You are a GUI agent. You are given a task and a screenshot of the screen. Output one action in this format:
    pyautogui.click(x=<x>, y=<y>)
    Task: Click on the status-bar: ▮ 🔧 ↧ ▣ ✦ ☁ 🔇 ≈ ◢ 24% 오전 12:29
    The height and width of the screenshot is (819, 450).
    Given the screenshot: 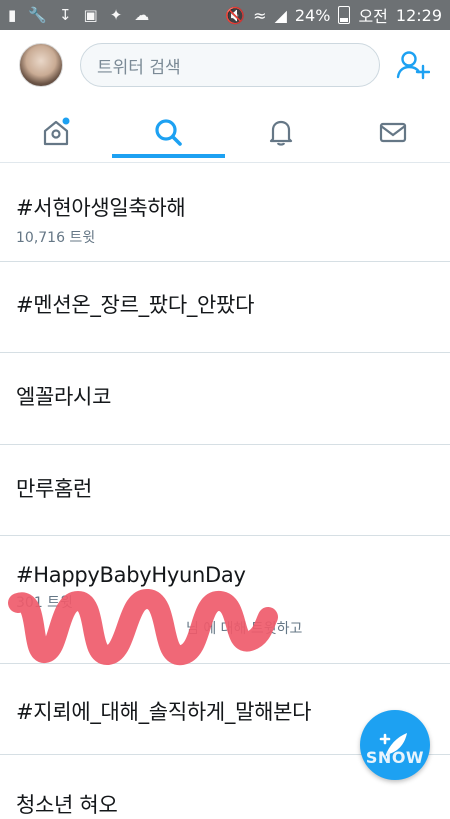 What is the action you would take?
    pyautogui.click(x=225, y=15)
    